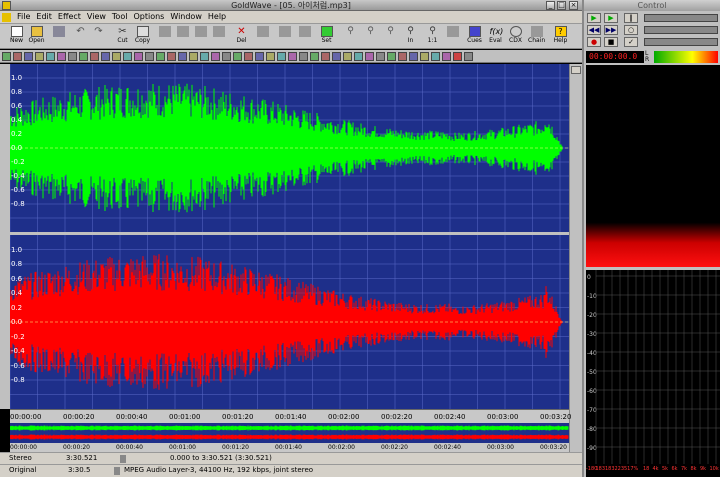 Image resolution: width=720 pixels, height=477 pixels. I want to click on replace-button, so click(218, 37).